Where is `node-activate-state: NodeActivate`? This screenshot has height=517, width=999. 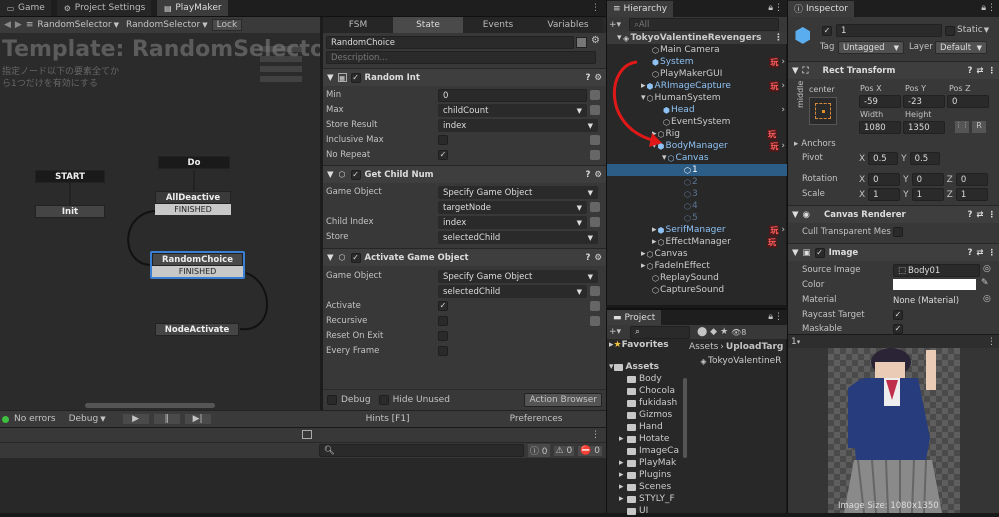 node-activate-state: NodeActivate is located at coordinates (197, 329).